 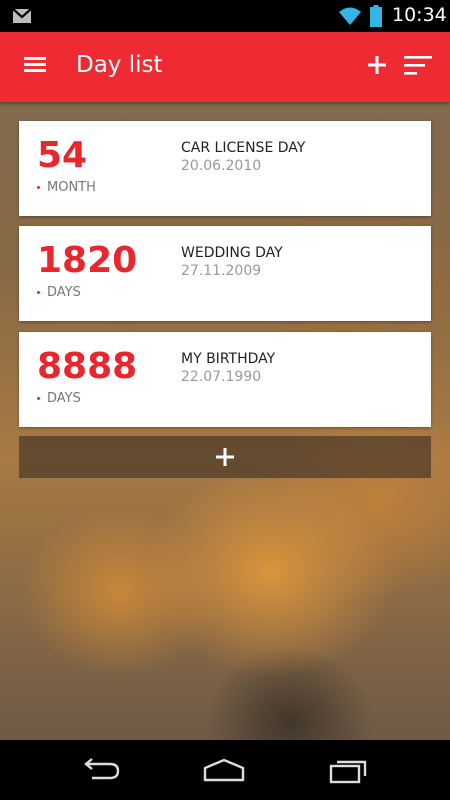 What do you see at coordinates (232, 253) in the screenshot?
I see `event-name: WEDDING DAY` at bounding box center [232, 253].